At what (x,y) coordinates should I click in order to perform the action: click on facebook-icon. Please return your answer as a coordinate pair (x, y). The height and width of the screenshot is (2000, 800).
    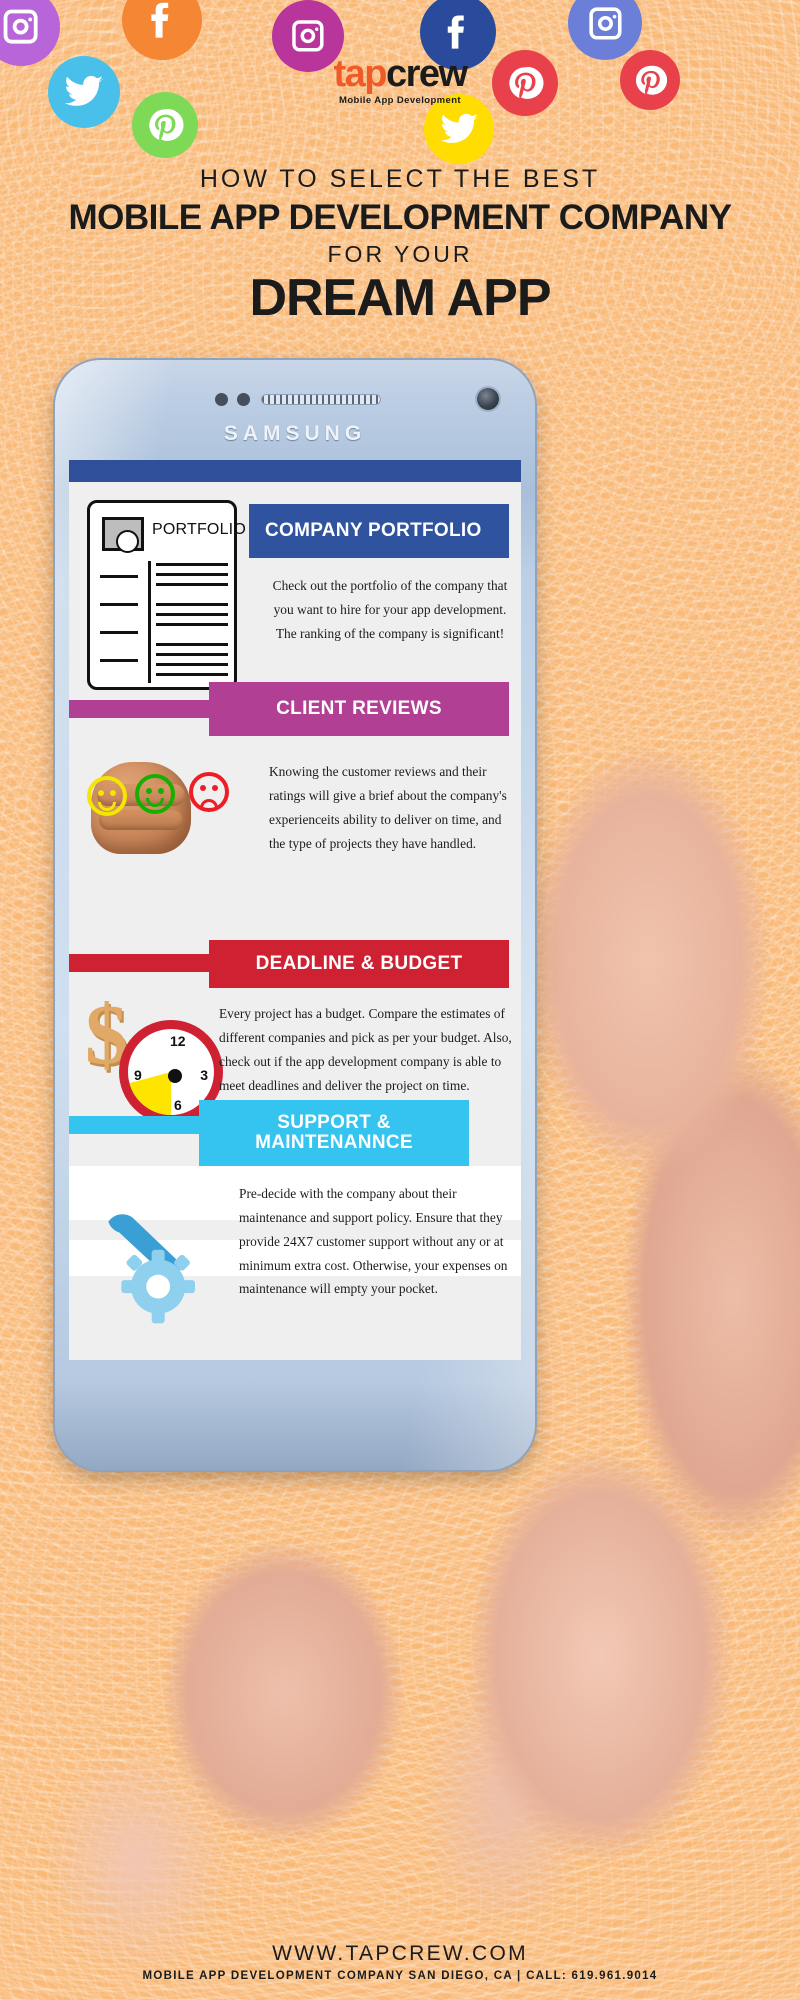
    Looking at the image, I should click on (162, 30).